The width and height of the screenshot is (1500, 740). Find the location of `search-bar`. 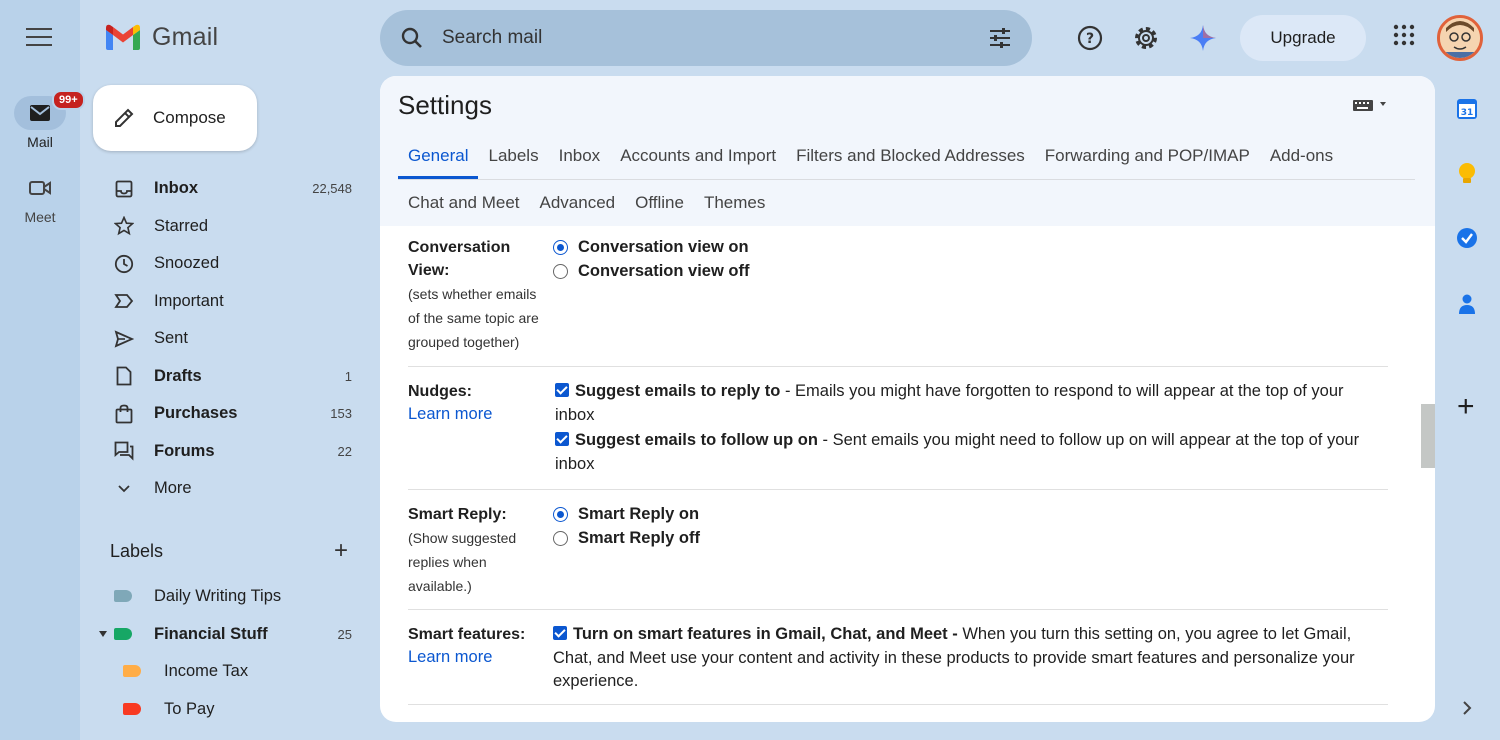

search-bar is located at coordinates (706, 38).